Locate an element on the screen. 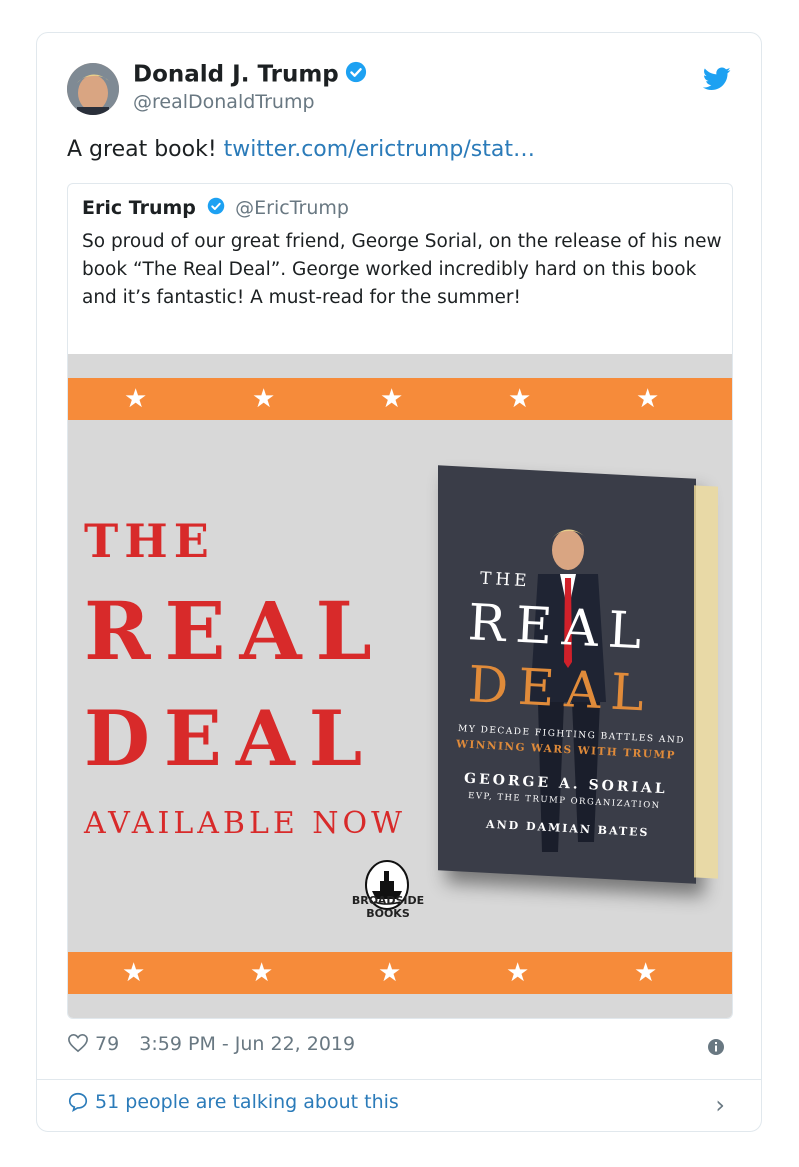  author-name: Donald J. Trump is located at coordinates (250, 75).